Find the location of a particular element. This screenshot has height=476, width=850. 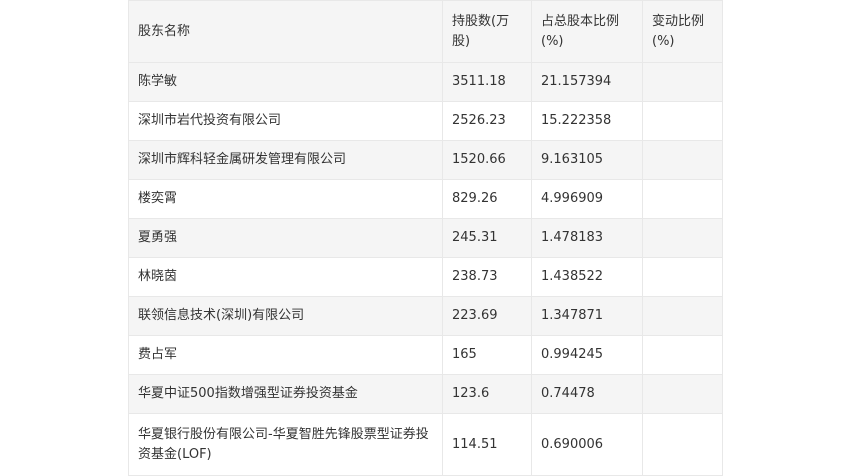

cell-name: 联领信息技术(深圳)有限公司 is located at coordinates (285, 316).